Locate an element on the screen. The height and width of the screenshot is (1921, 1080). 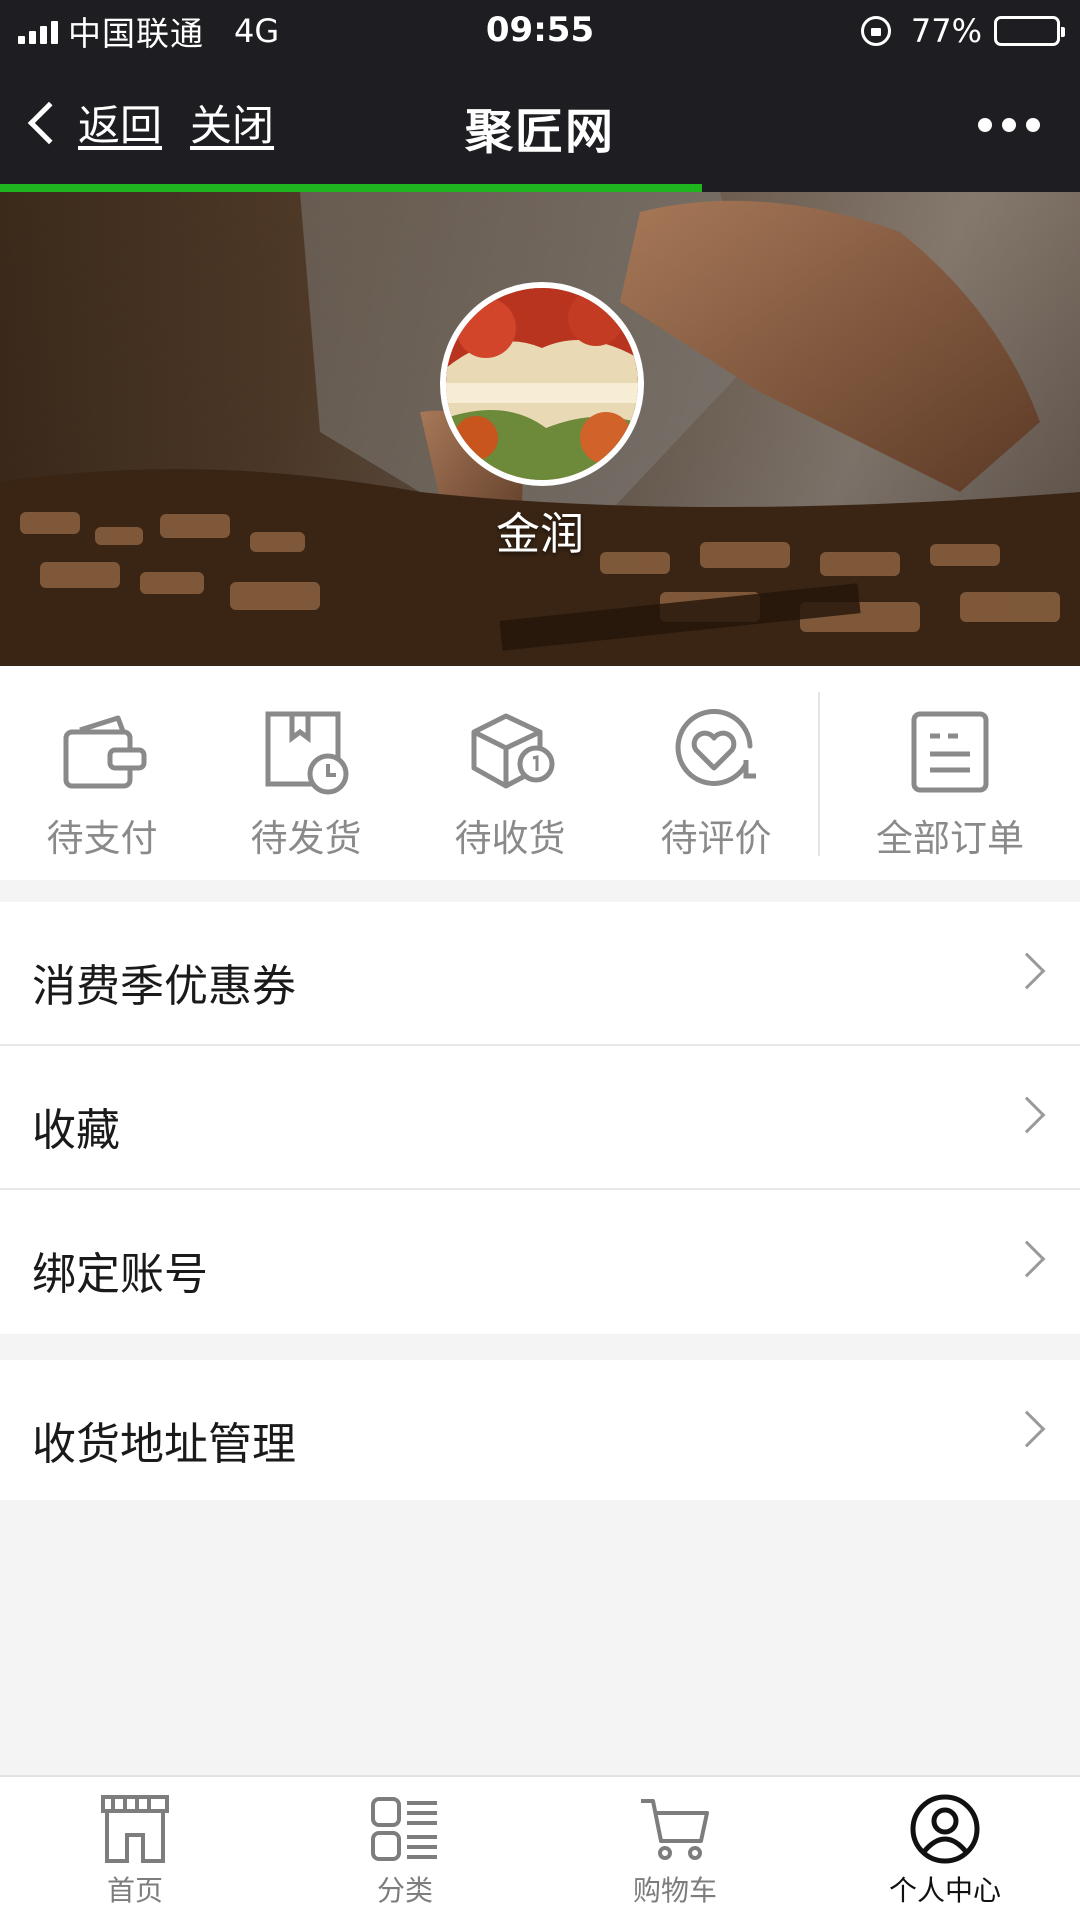
order-pending-review: 待评价 is located at coordinates (716, 782).